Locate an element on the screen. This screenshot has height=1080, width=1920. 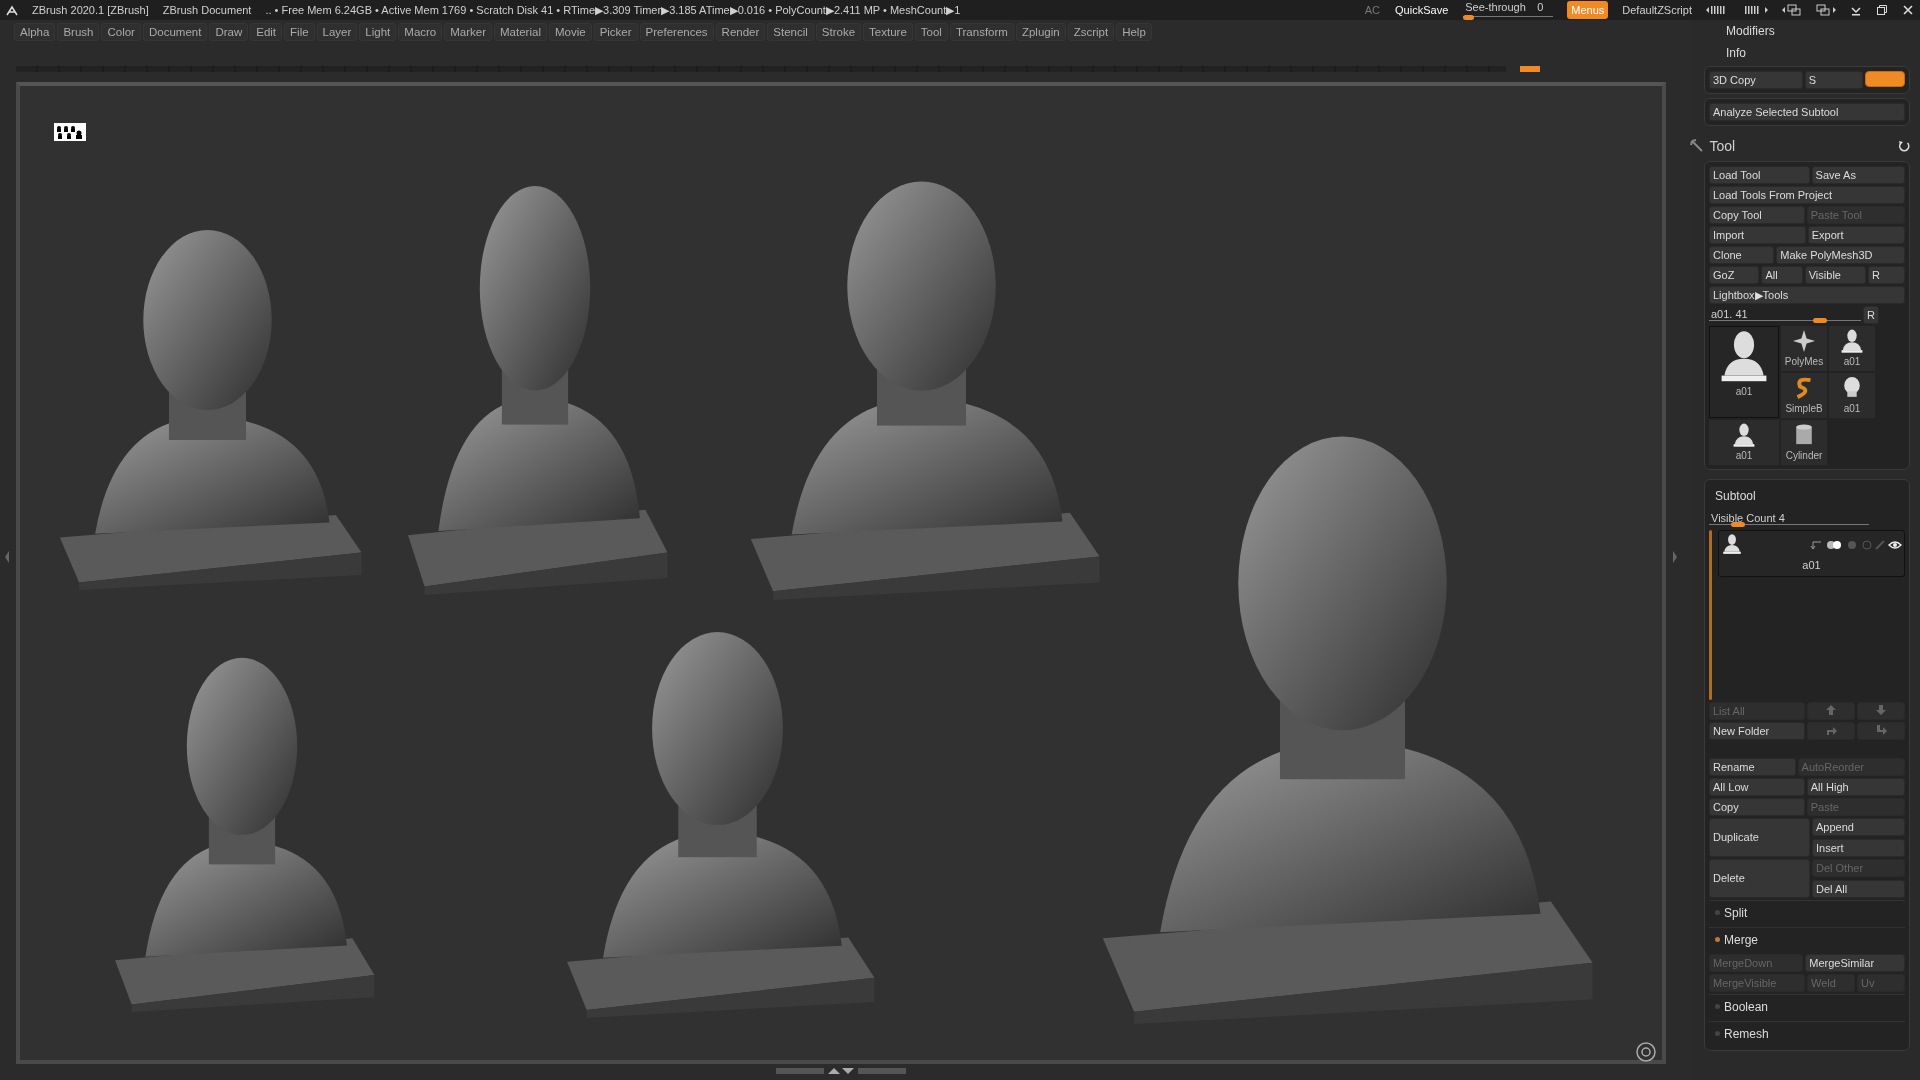
panel-button: Visible is located at coordinates (1835, 274).